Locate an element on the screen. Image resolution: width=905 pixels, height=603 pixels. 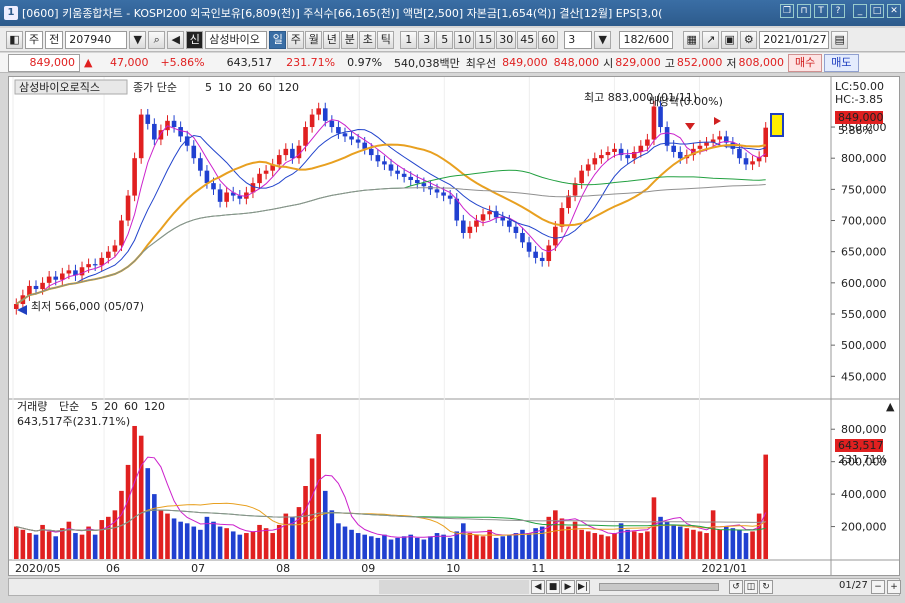
help-icon: T is located at coordinates (821, 11).